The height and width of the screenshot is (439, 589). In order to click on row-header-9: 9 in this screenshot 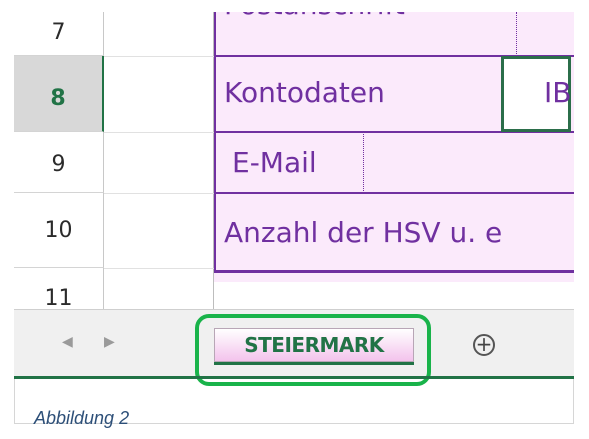, I will do `click(59, 162)`.